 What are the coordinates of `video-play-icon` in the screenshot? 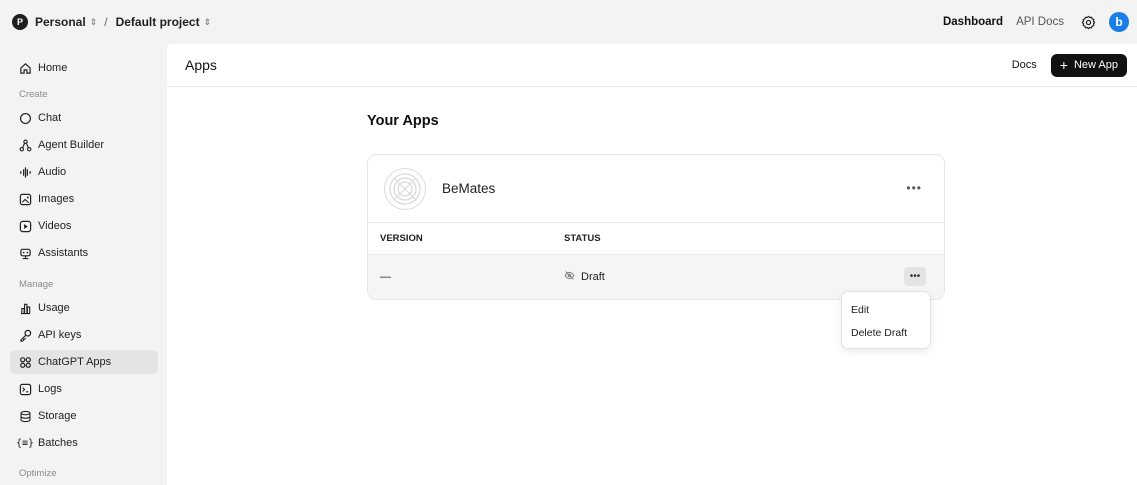 It's located at (25, 226).